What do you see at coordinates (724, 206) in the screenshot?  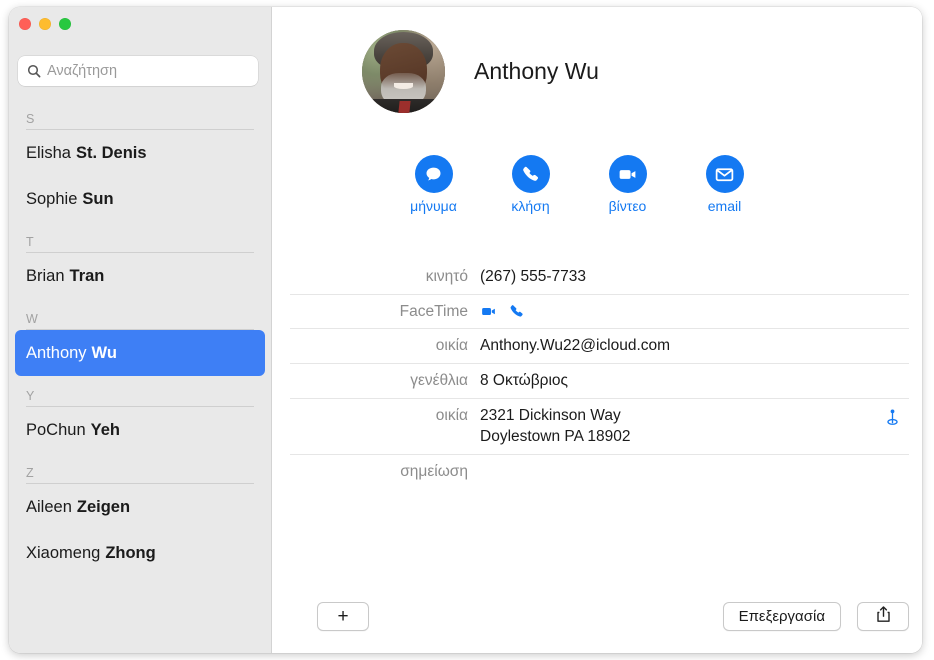 I see `action-label: email` at bounding box center [724, 206].